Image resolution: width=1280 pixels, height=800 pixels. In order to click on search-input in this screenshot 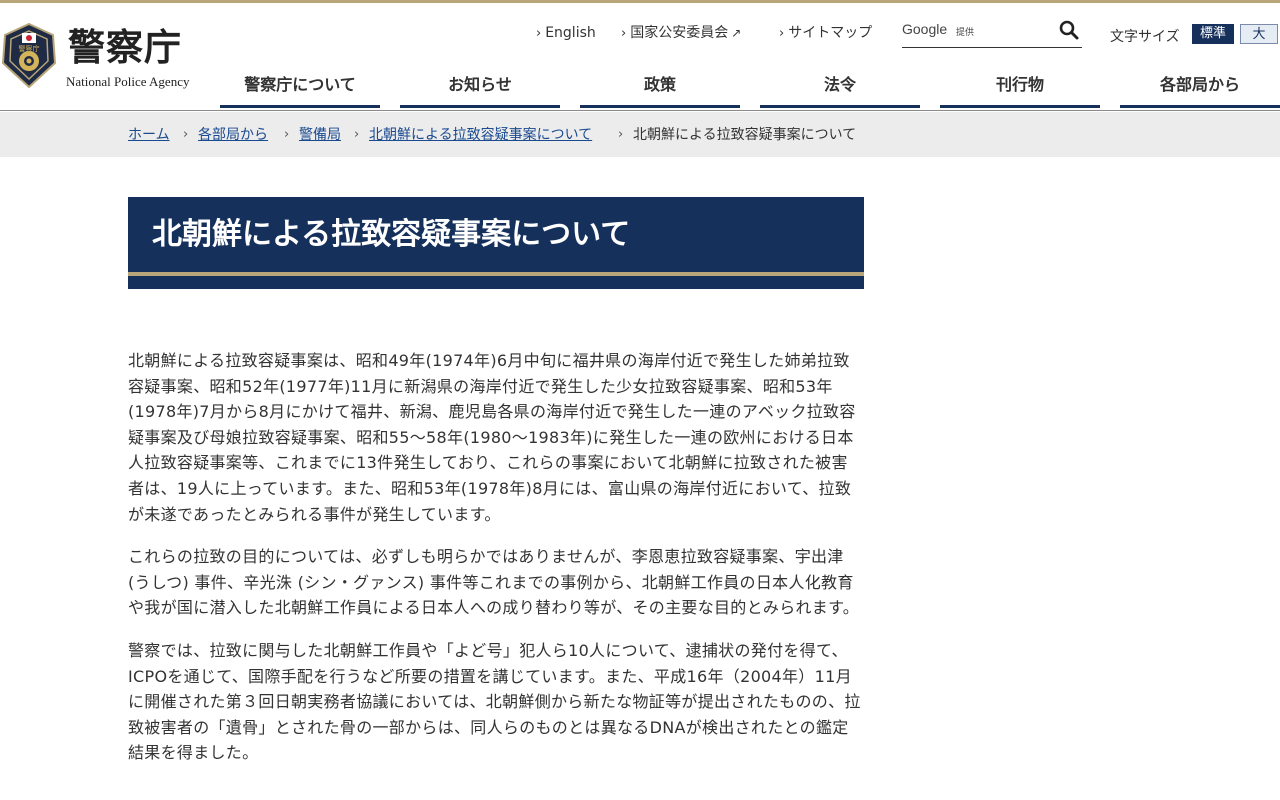, I will do `click(1020, 32)`.